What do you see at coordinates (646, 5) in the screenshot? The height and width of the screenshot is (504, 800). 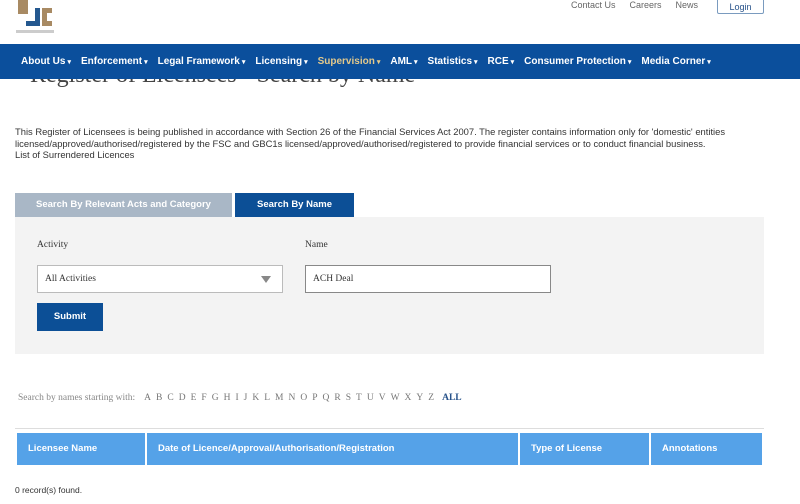 I see `careers-link: Careers` at bounding box center [646, 5].